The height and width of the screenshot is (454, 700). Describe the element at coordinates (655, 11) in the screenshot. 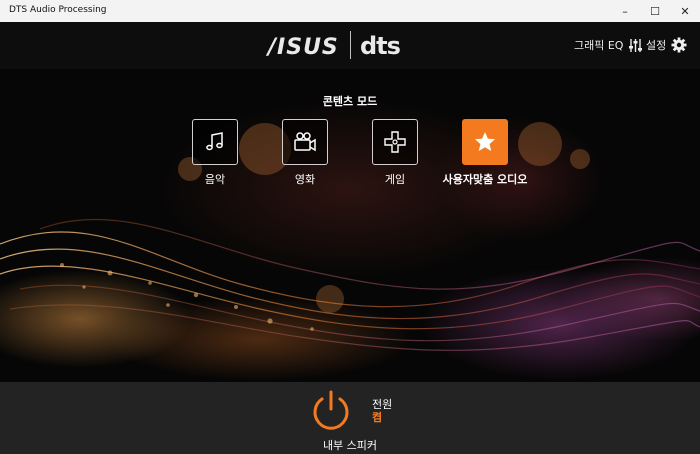

I see `maximize-button: ☐` at that location.